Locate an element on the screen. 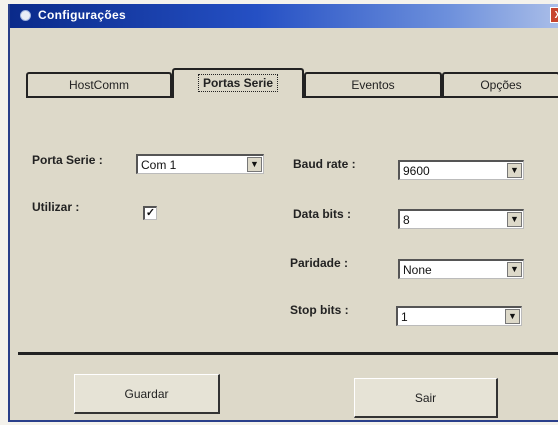  paridade-label: Paridade : is located at coordinates (319, 263).